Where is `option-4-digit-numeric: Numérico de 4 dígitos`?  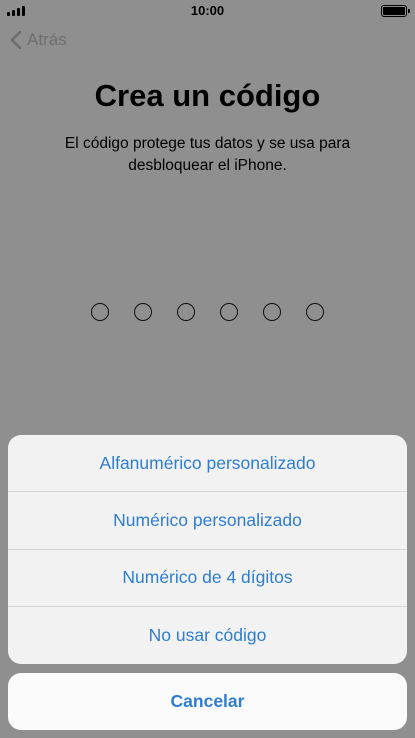
option-4-digit-numeric: Numérico de 4 dígitos is located at coordinates (207, 578).